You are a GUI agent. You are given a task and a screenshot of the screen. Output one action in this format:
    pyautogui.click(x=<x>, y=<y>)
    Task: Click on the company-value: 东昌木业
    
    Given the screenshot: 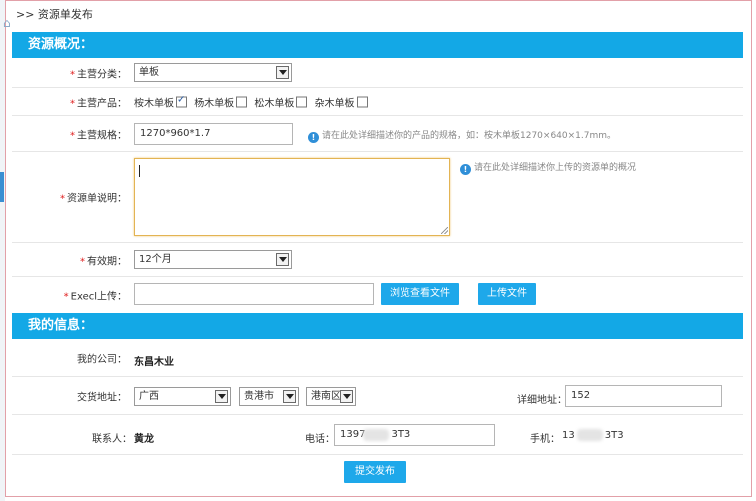 What is the action you would take?
    pyautogui.click(x=154, y=362)
    